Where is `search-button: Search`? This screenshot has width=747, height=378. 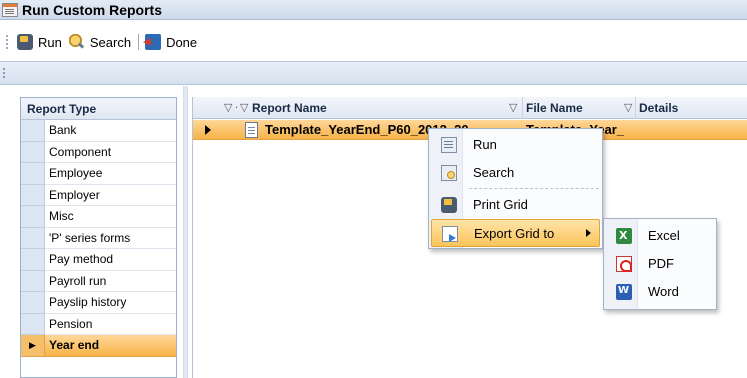
search-button: Search is located at coordinates (100, 42).